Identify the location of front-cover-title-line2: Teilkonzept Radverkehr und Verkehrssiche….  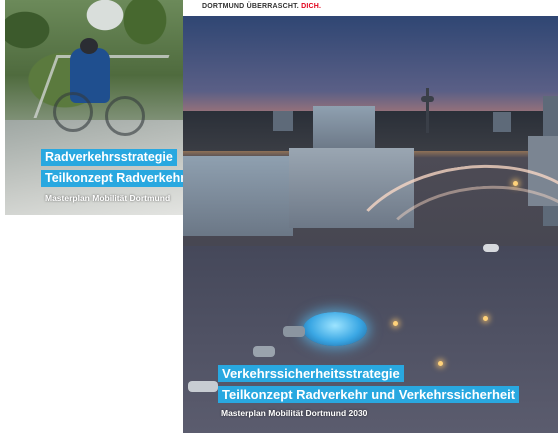
(369, 394).